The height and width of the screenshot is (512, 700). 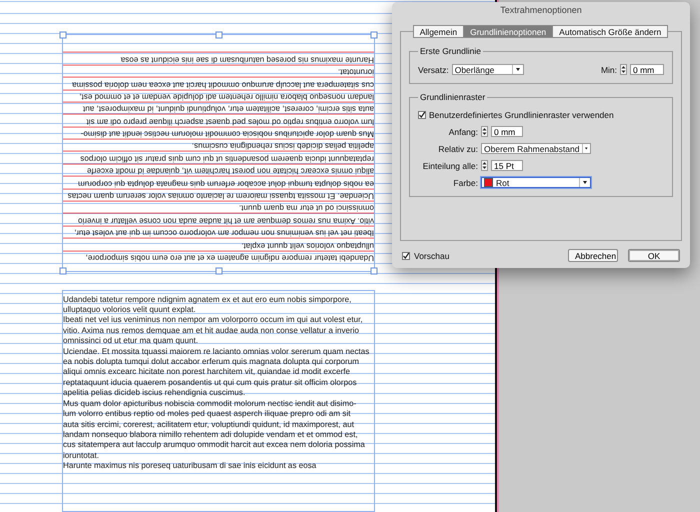 I want to click on dropdown: Rot, so click(x=536, y=182).